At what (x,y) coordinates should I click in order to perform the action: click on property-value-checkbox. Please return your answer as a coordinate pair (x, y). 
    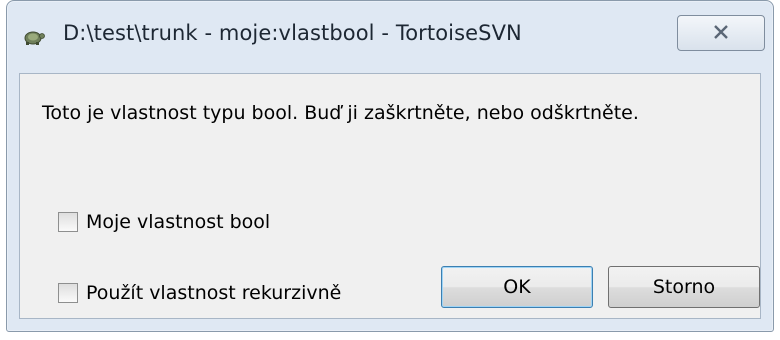
    Looking at the image, I should click on (68, 222).